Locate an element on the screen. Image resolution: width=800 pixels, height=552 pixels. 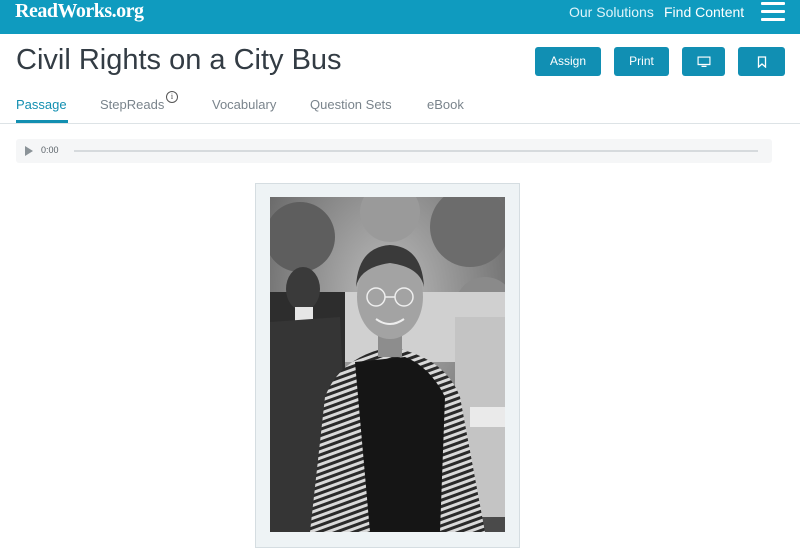
nav-find-content: Find Content is located at coordinates (704, 12).